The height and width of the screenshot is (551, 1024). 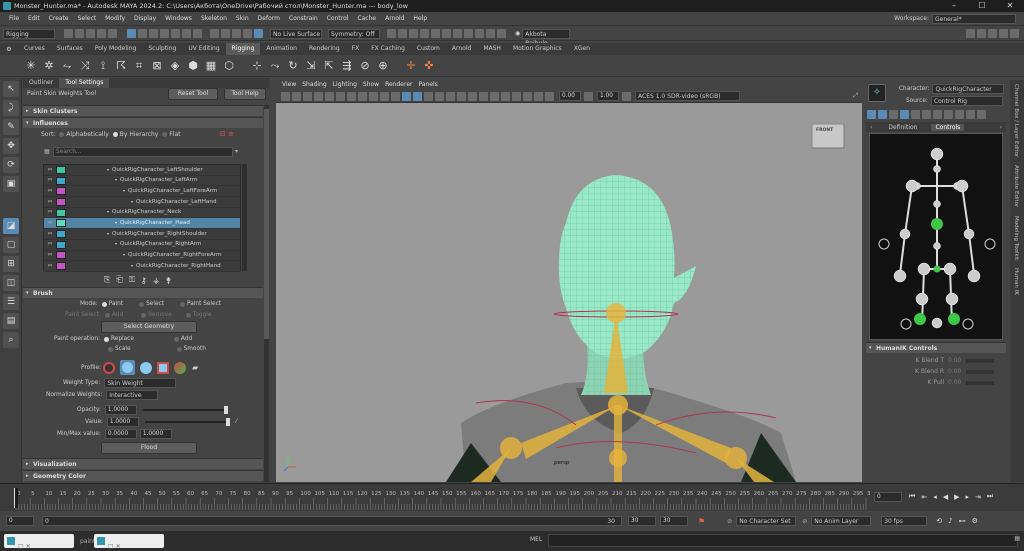 I want to click on hypershade-icon, so click(x=424, y=33).